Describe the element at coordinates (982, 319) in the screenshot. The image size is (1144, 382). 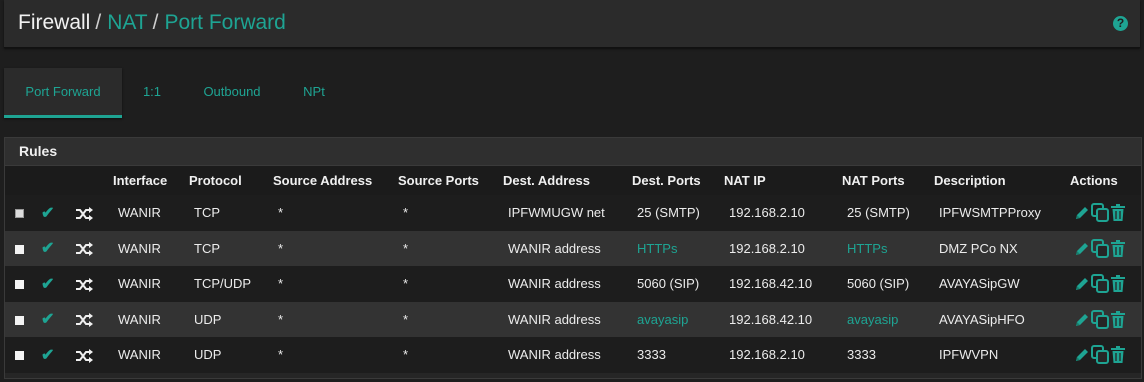
I see `description-cell: AVAYASipHFO` at that location.